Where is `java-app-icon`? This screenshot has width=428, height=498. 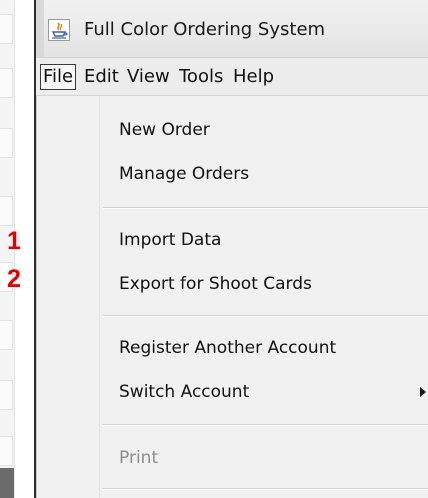
java-app-icon is located at coordinates (59, 30).